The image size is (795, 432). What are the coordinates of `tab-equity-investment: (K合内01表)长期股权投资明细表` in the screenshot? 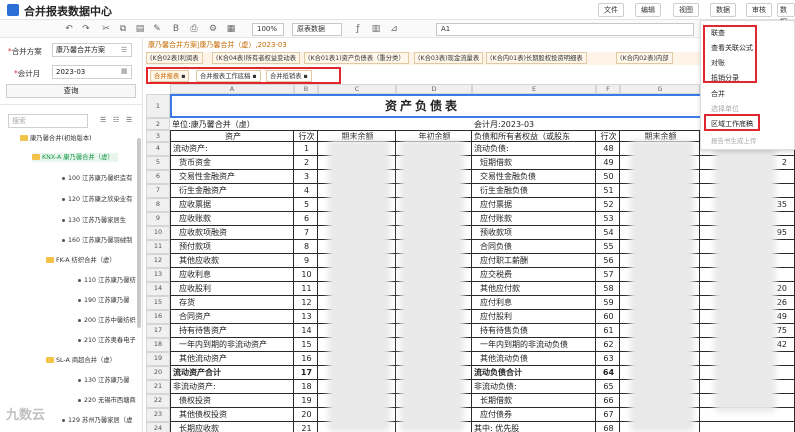 It's located at (536, 58).